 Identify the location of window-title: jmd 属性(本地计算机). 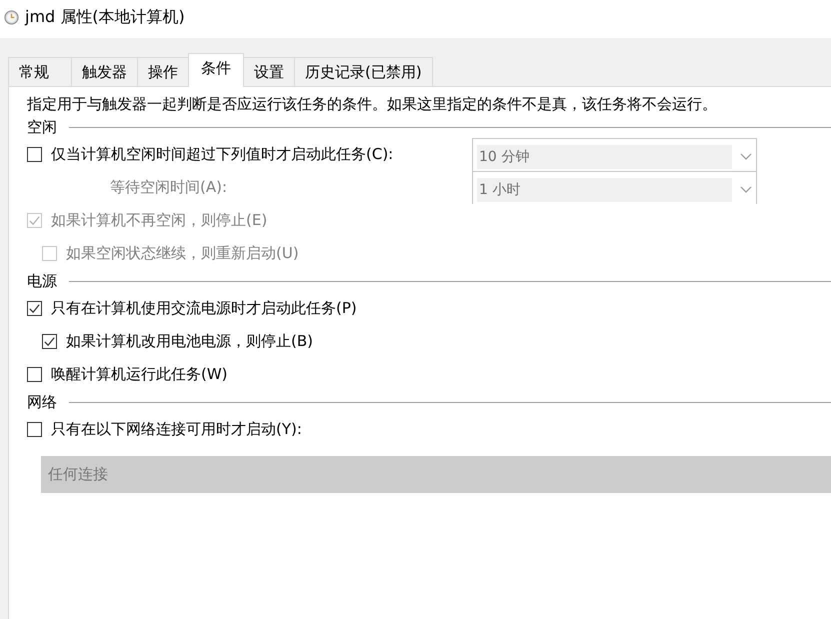
(105, 17).